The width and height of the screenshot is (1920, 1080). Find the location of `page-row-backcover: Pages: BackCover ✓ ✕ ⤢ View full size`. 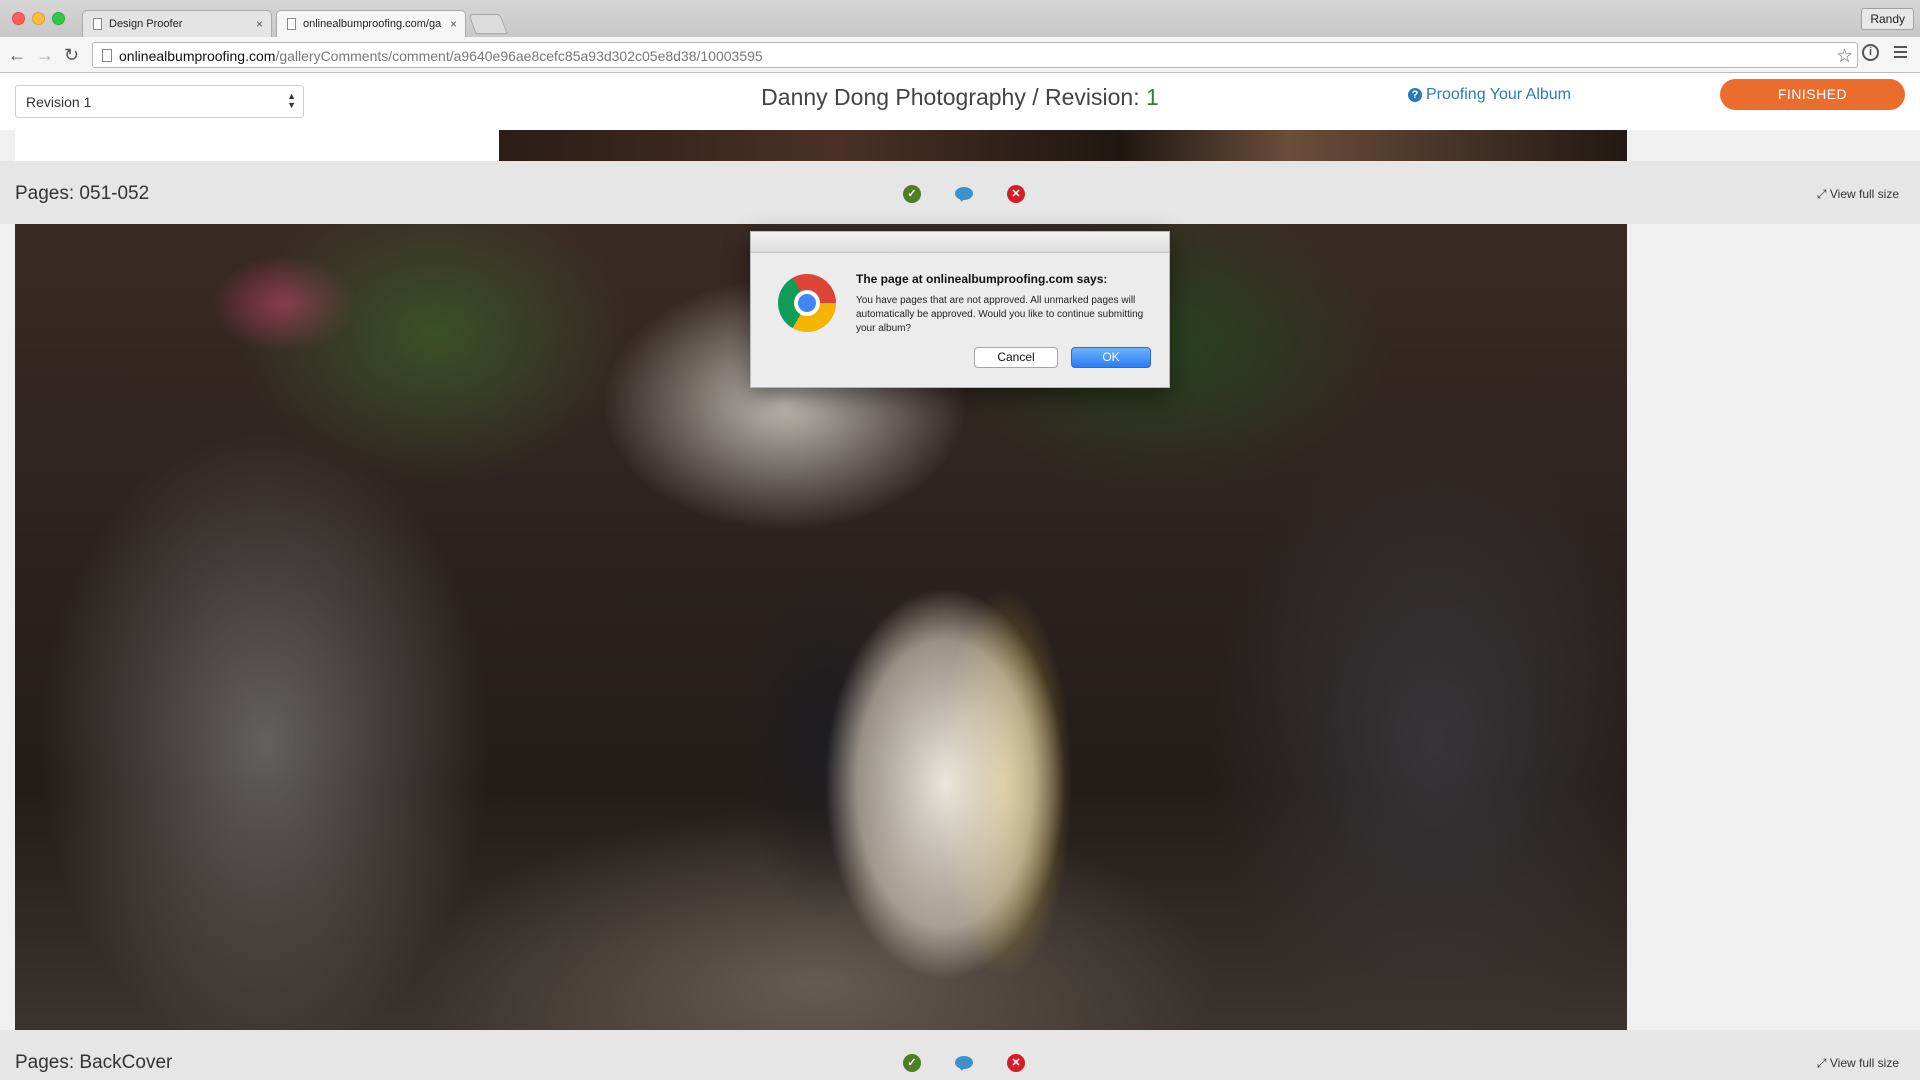

page-row-backcover: Pages: BackCover ✓ ✕ ⤢ View full size is located at coordinates (960, 1055).